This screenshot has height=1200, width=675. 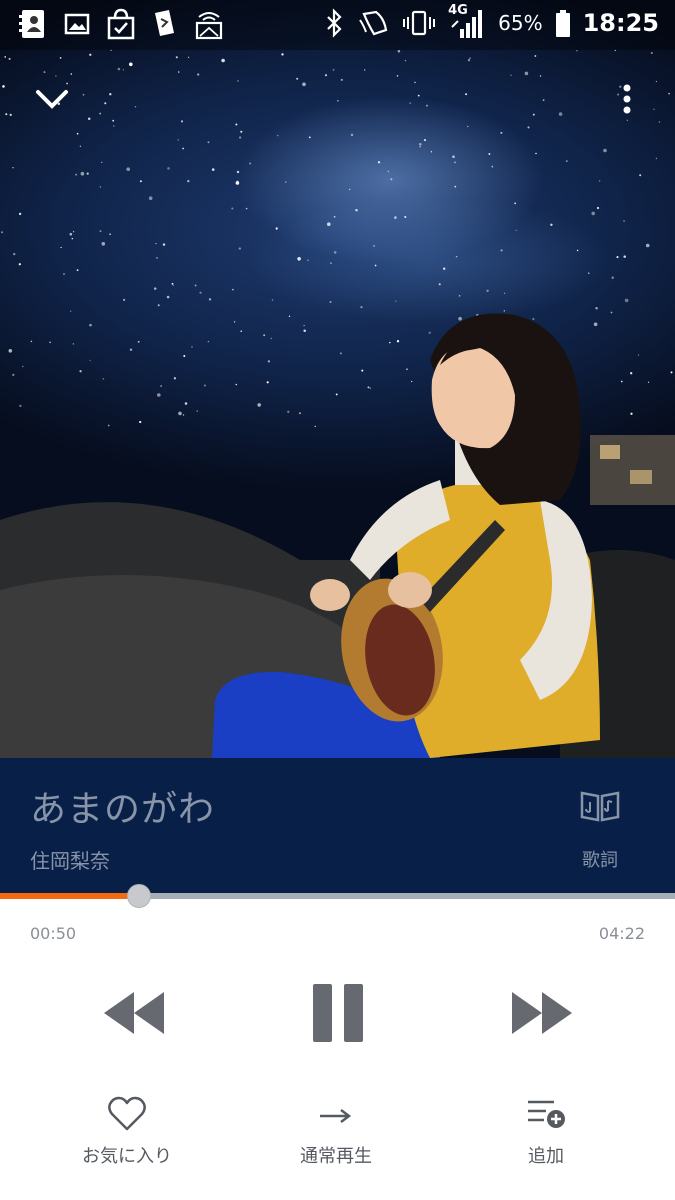 What do you see at coordinates (419, 23) in the screenshot?
I see `vibrate-icon` at bounding box center [419, 23].